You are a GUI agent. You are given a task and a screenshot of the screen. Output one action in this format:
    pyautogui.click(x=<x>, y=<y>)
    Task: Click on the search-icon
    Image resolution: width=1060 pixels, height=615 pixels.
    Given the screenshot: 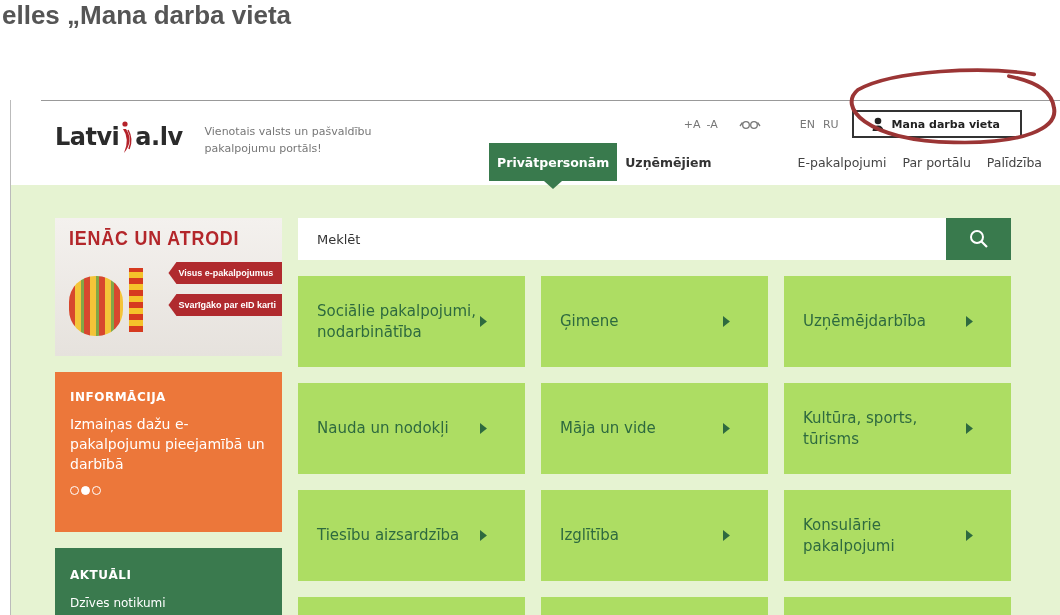 What is the action you would take?
    pyautogui.click(x=978, y=239)
    